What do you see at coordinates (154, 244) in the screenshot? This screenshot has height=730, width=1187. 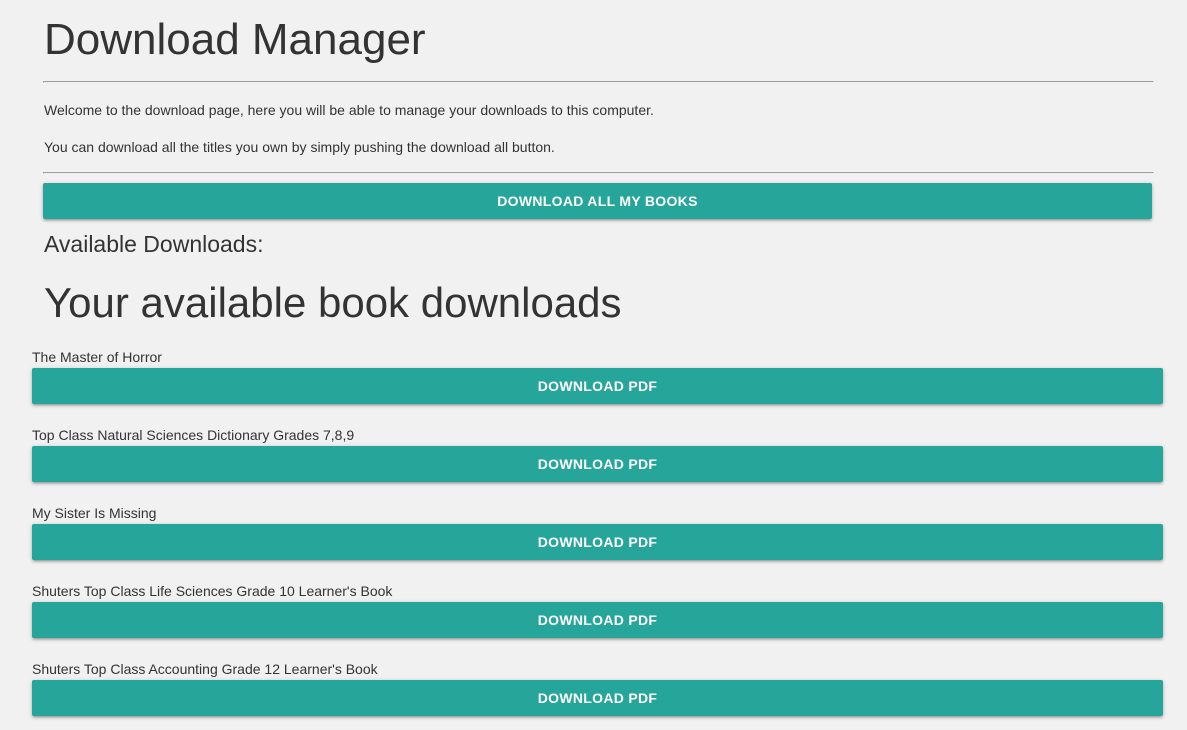 I see `available-downloads-label: Available Downloads:` at bounding box center [154, 244].